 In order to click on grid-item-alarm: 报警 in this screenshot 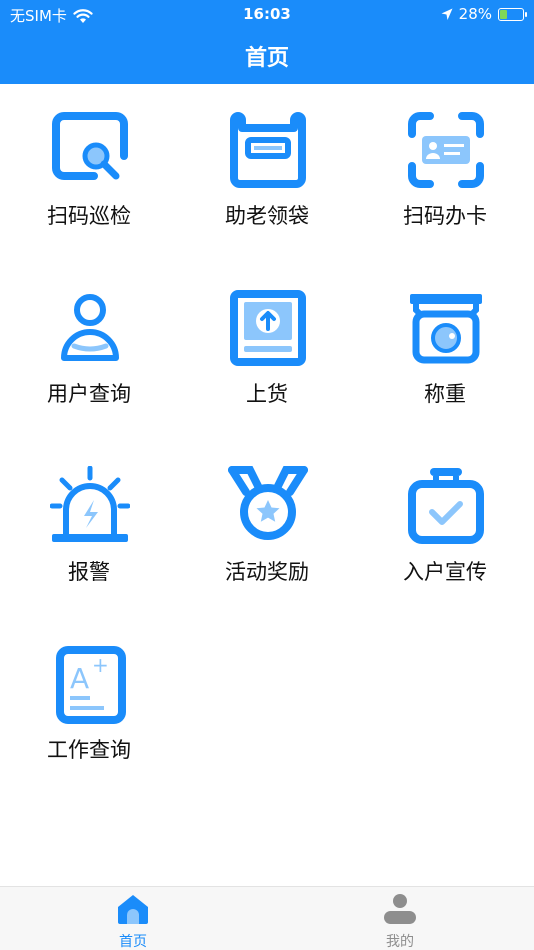, I will do `click(89, 529)`.